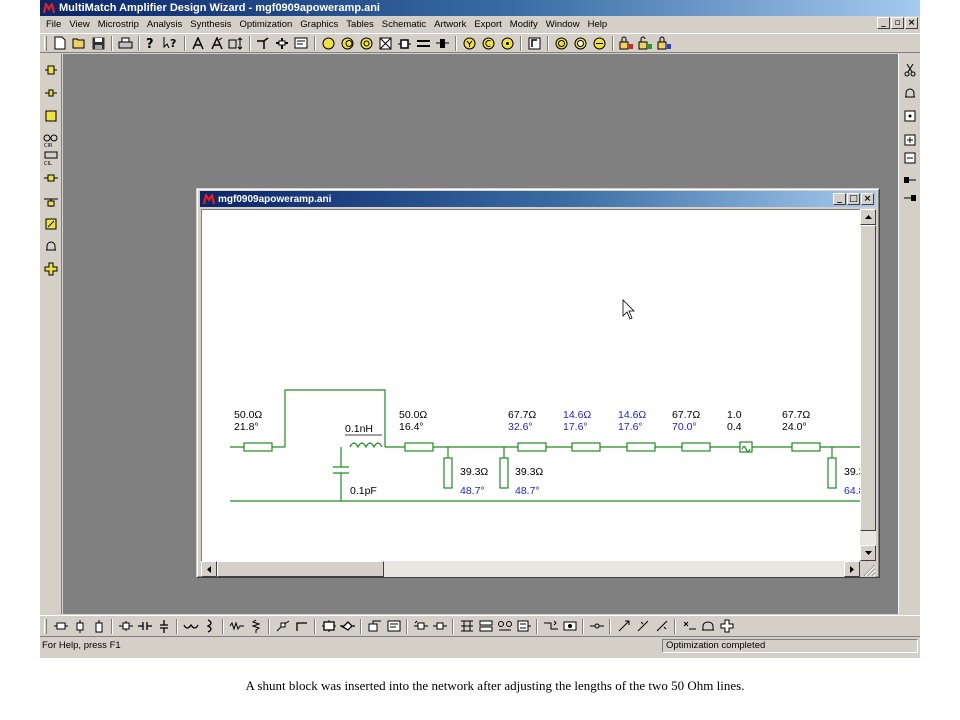  I want to click on series-element-icon, so click(51, 93).